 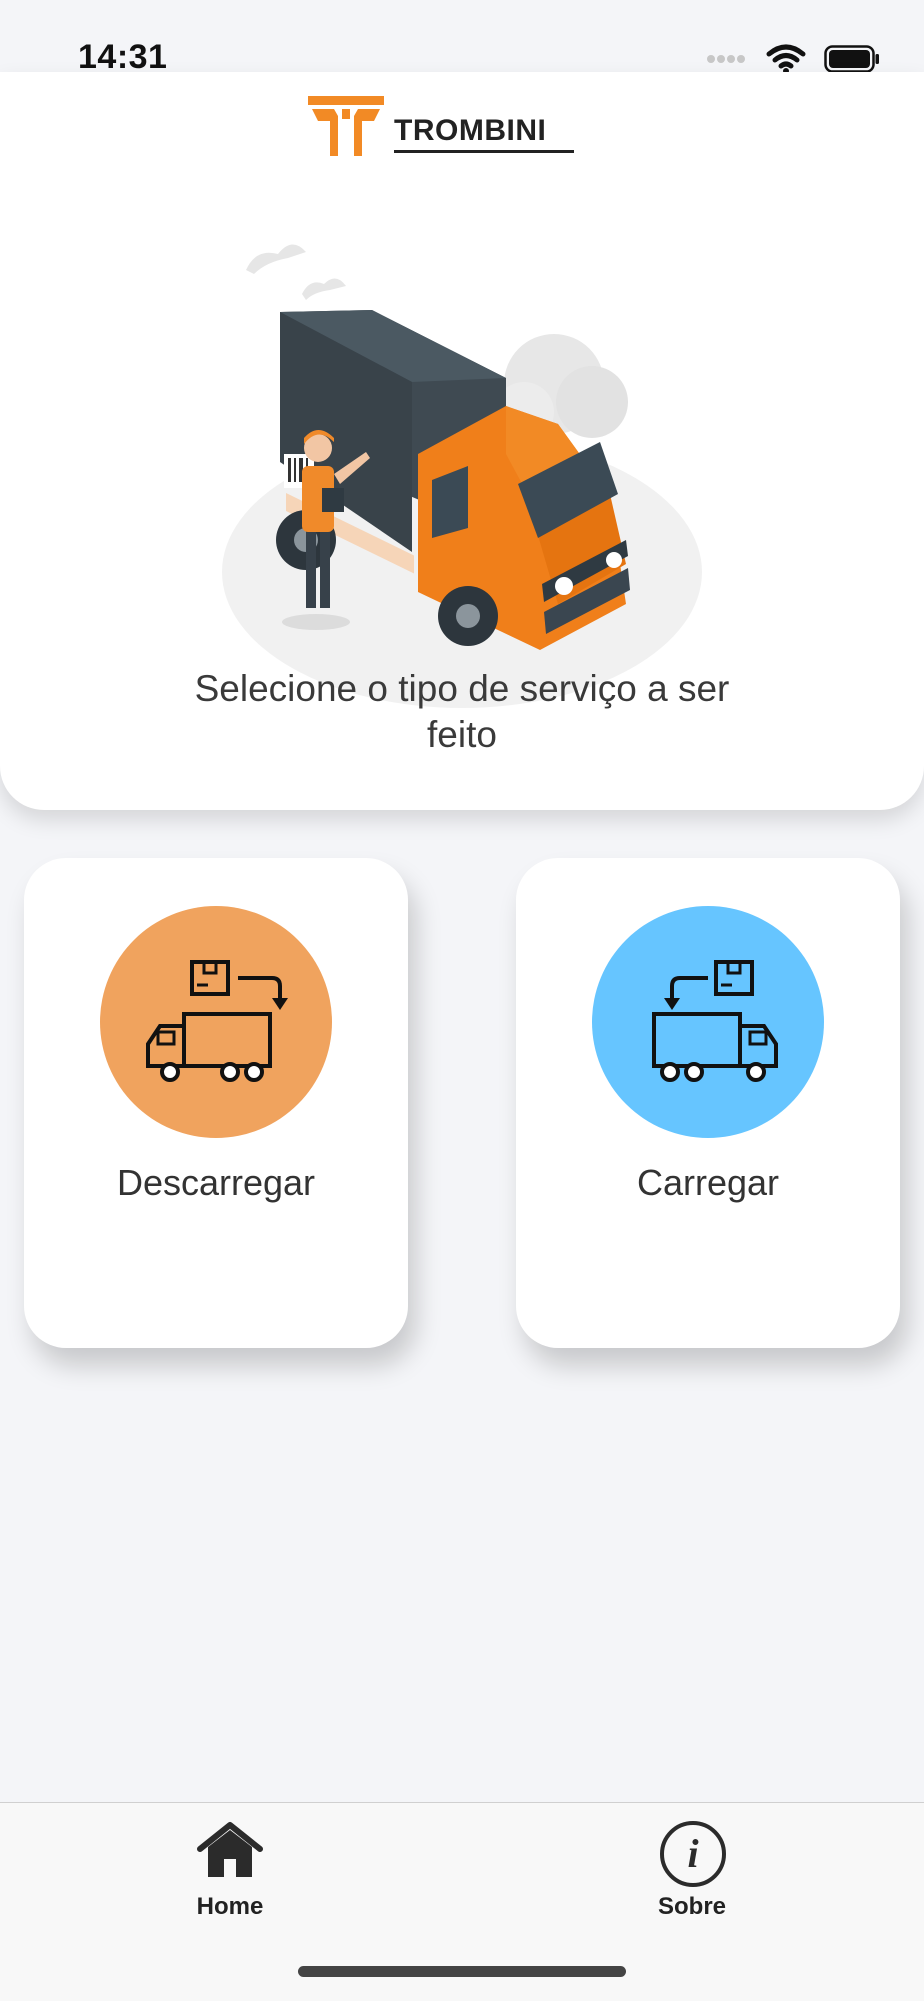 I want to click on trombini-logo-icon, so click(x=346, y=126).